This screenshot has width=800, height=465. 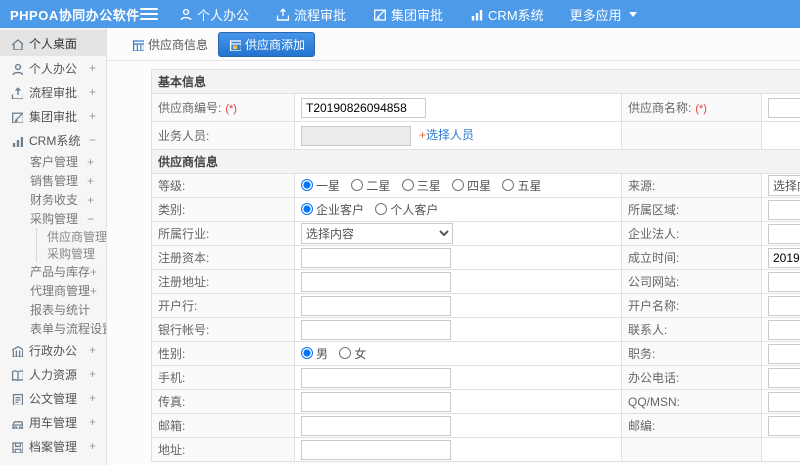 What do you see at coordinates (53, 422) in the screenshot?
I see `sidebar-item-vehicle-mgmt: 用车管理 +` at bounding box center [53, 422].